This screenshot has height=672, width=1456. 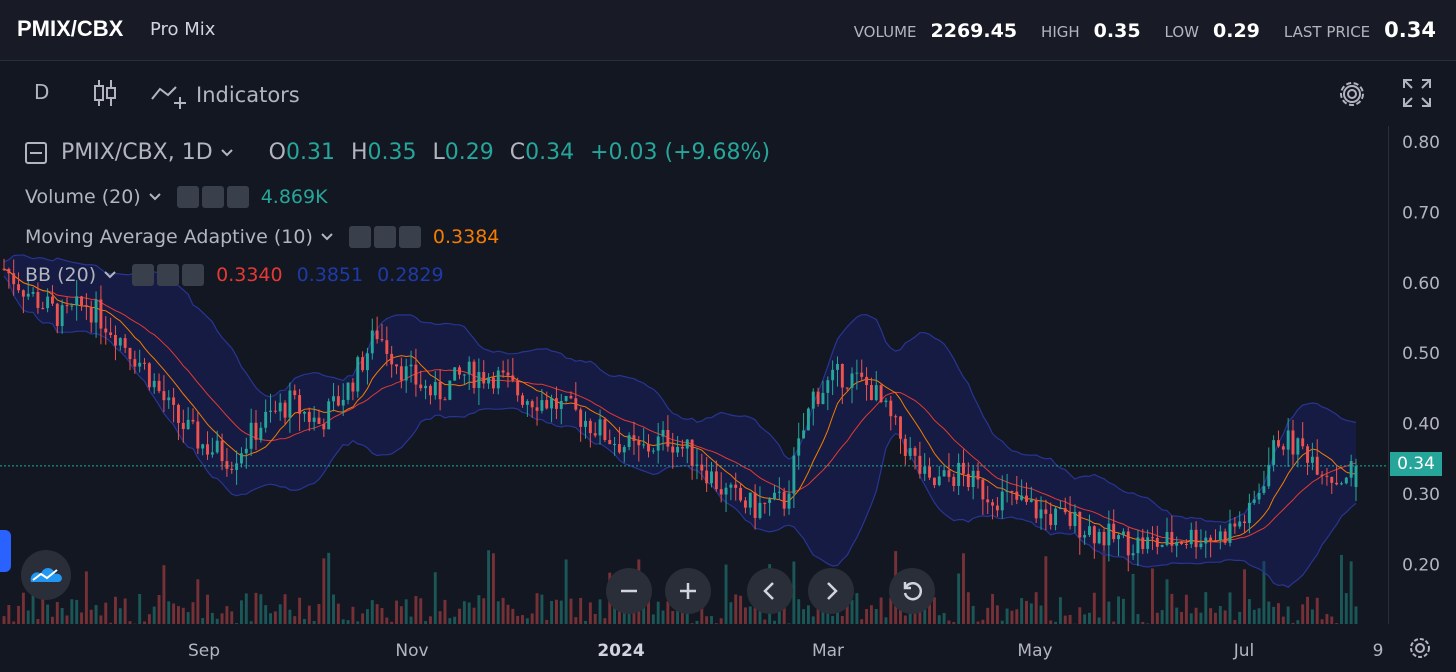 I want to click on scroll-left-button, so click(x=770, y=591).